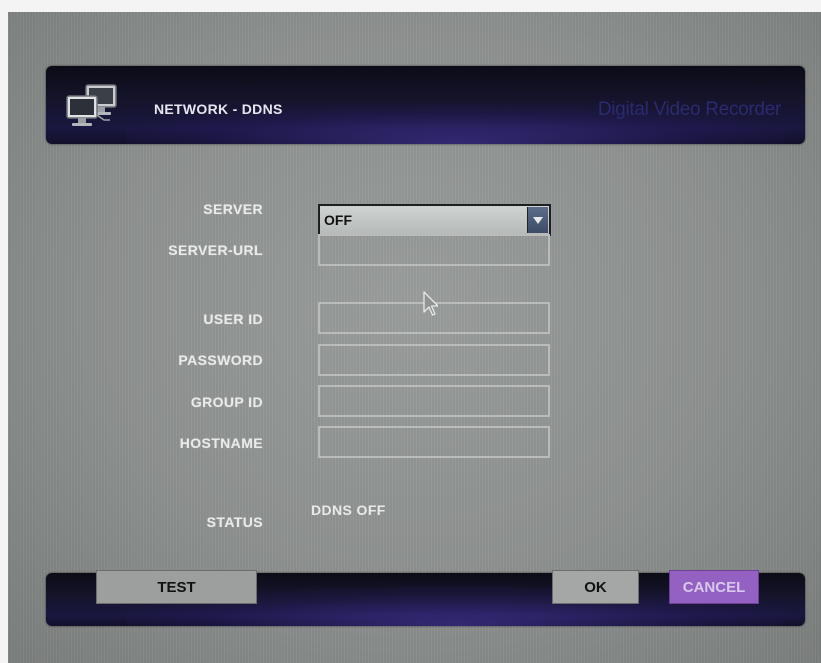 This screenshot has height=663, width=821. What do you see at coordinates (215, 250) in the screenshot?
I see `server-url-label: SERVER-URL` at bounding box center [215, 250].